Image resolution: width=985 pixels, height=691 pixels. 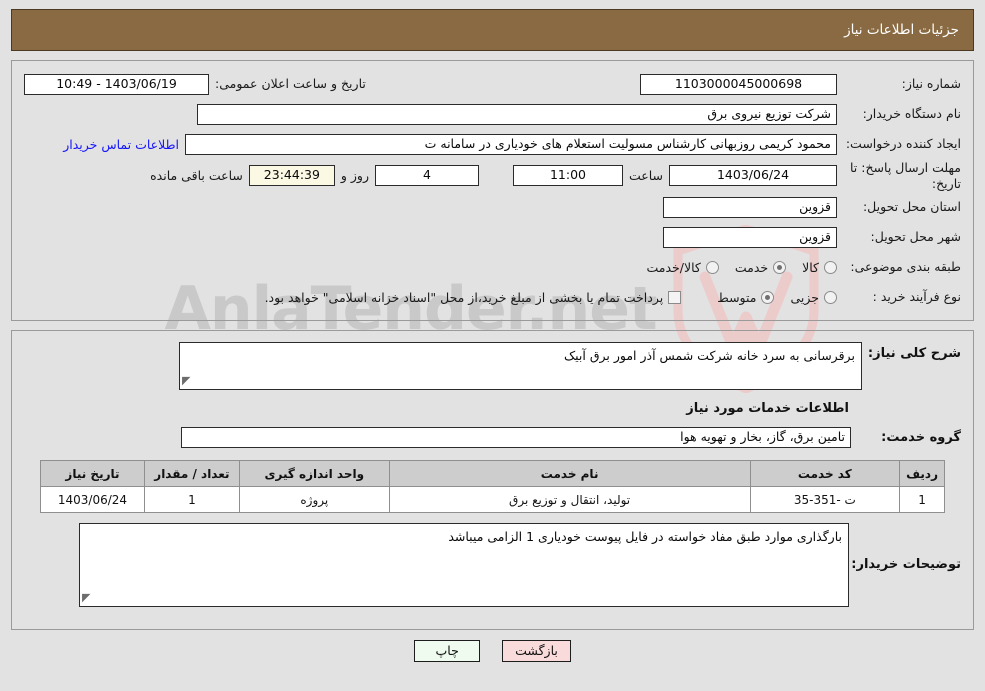 What do you see at coordinates (354, 176) in the screenshot?
I see `days-and-label: روز و` at bounding box center [354, 176].